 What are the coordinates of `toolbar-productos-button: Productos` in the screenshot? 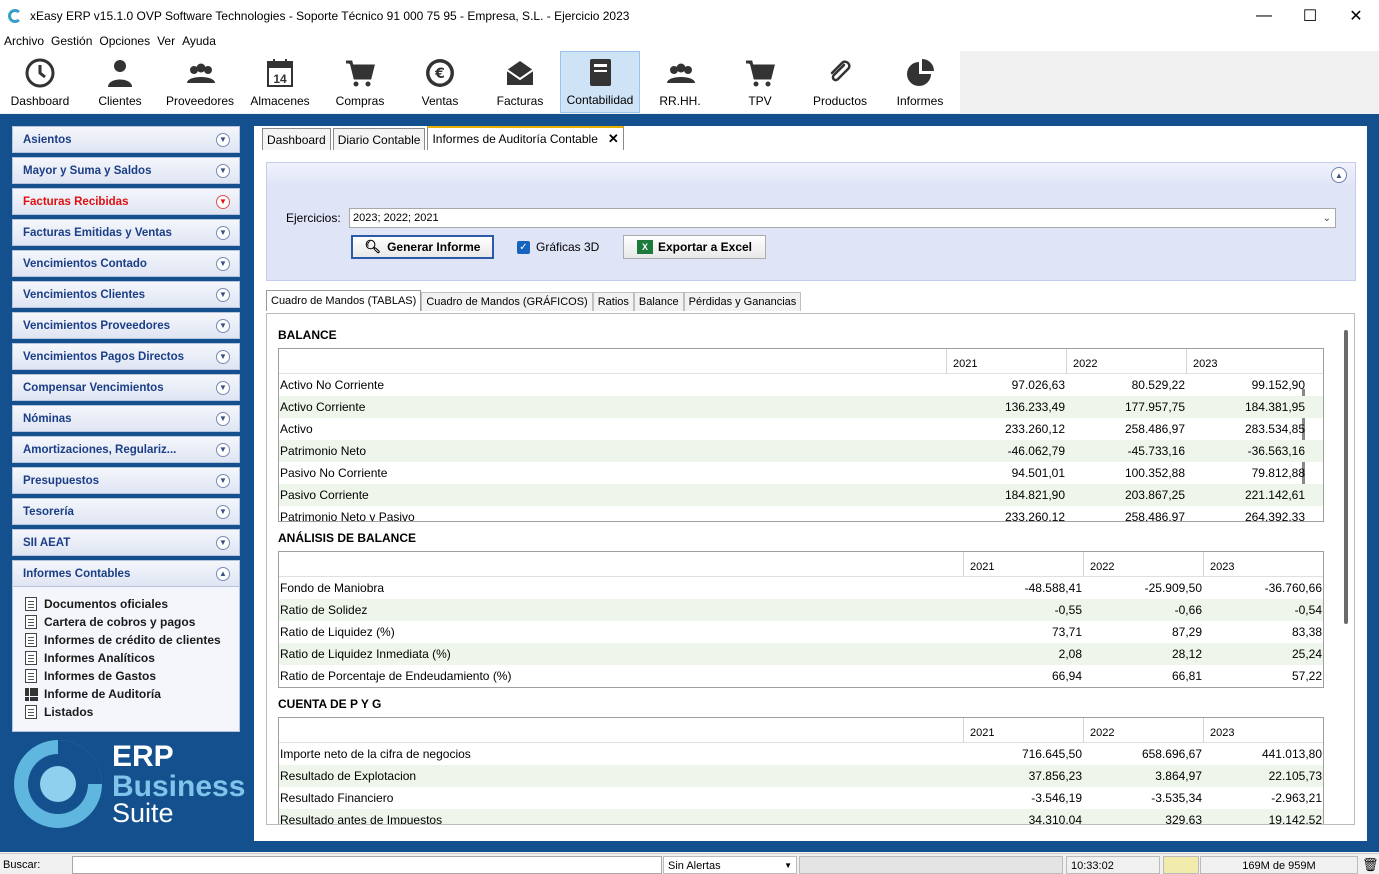 It's located at (840, 82).